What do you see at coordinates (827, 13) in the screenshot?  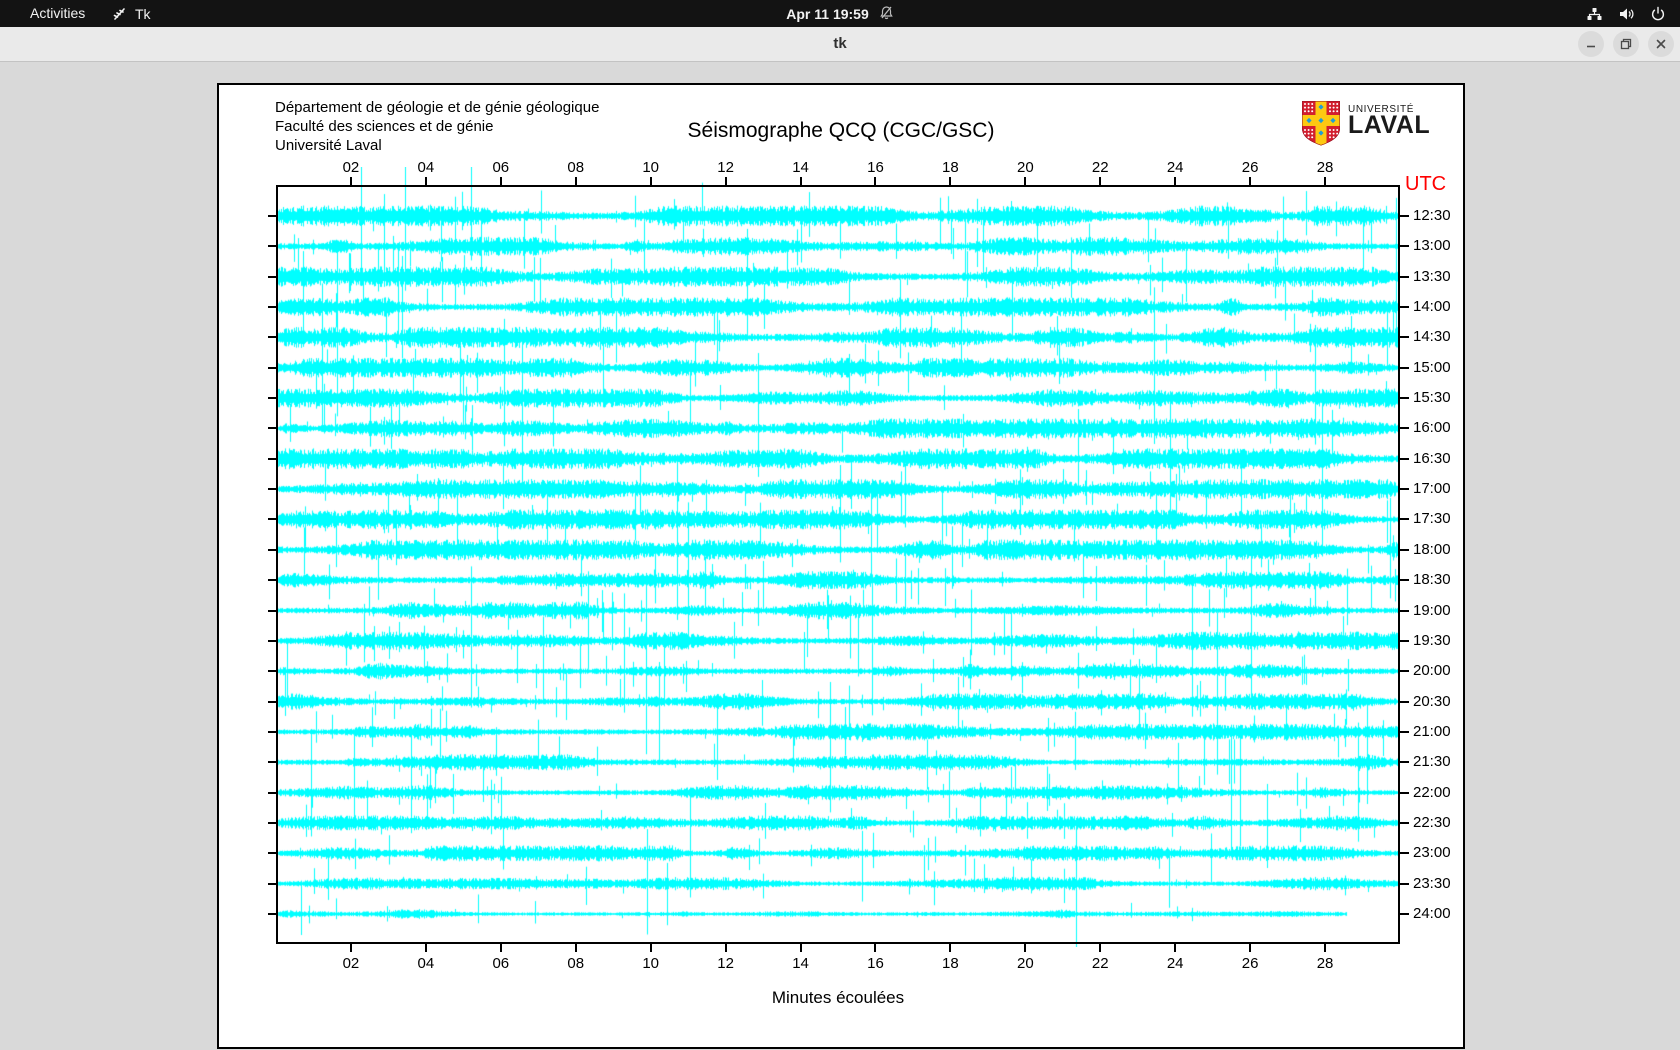 I see `clock-label: Apr 11 19:59` at bounding box center [827, 13].